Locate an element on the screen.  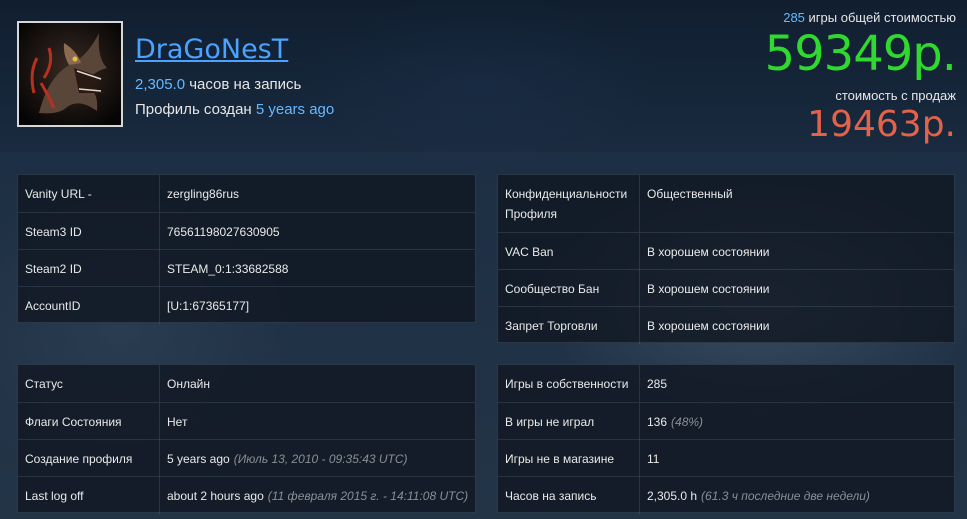
value-note: (Июль 13, 2010 - 09:35:43 UTC) is located at coordinates (320, 458).